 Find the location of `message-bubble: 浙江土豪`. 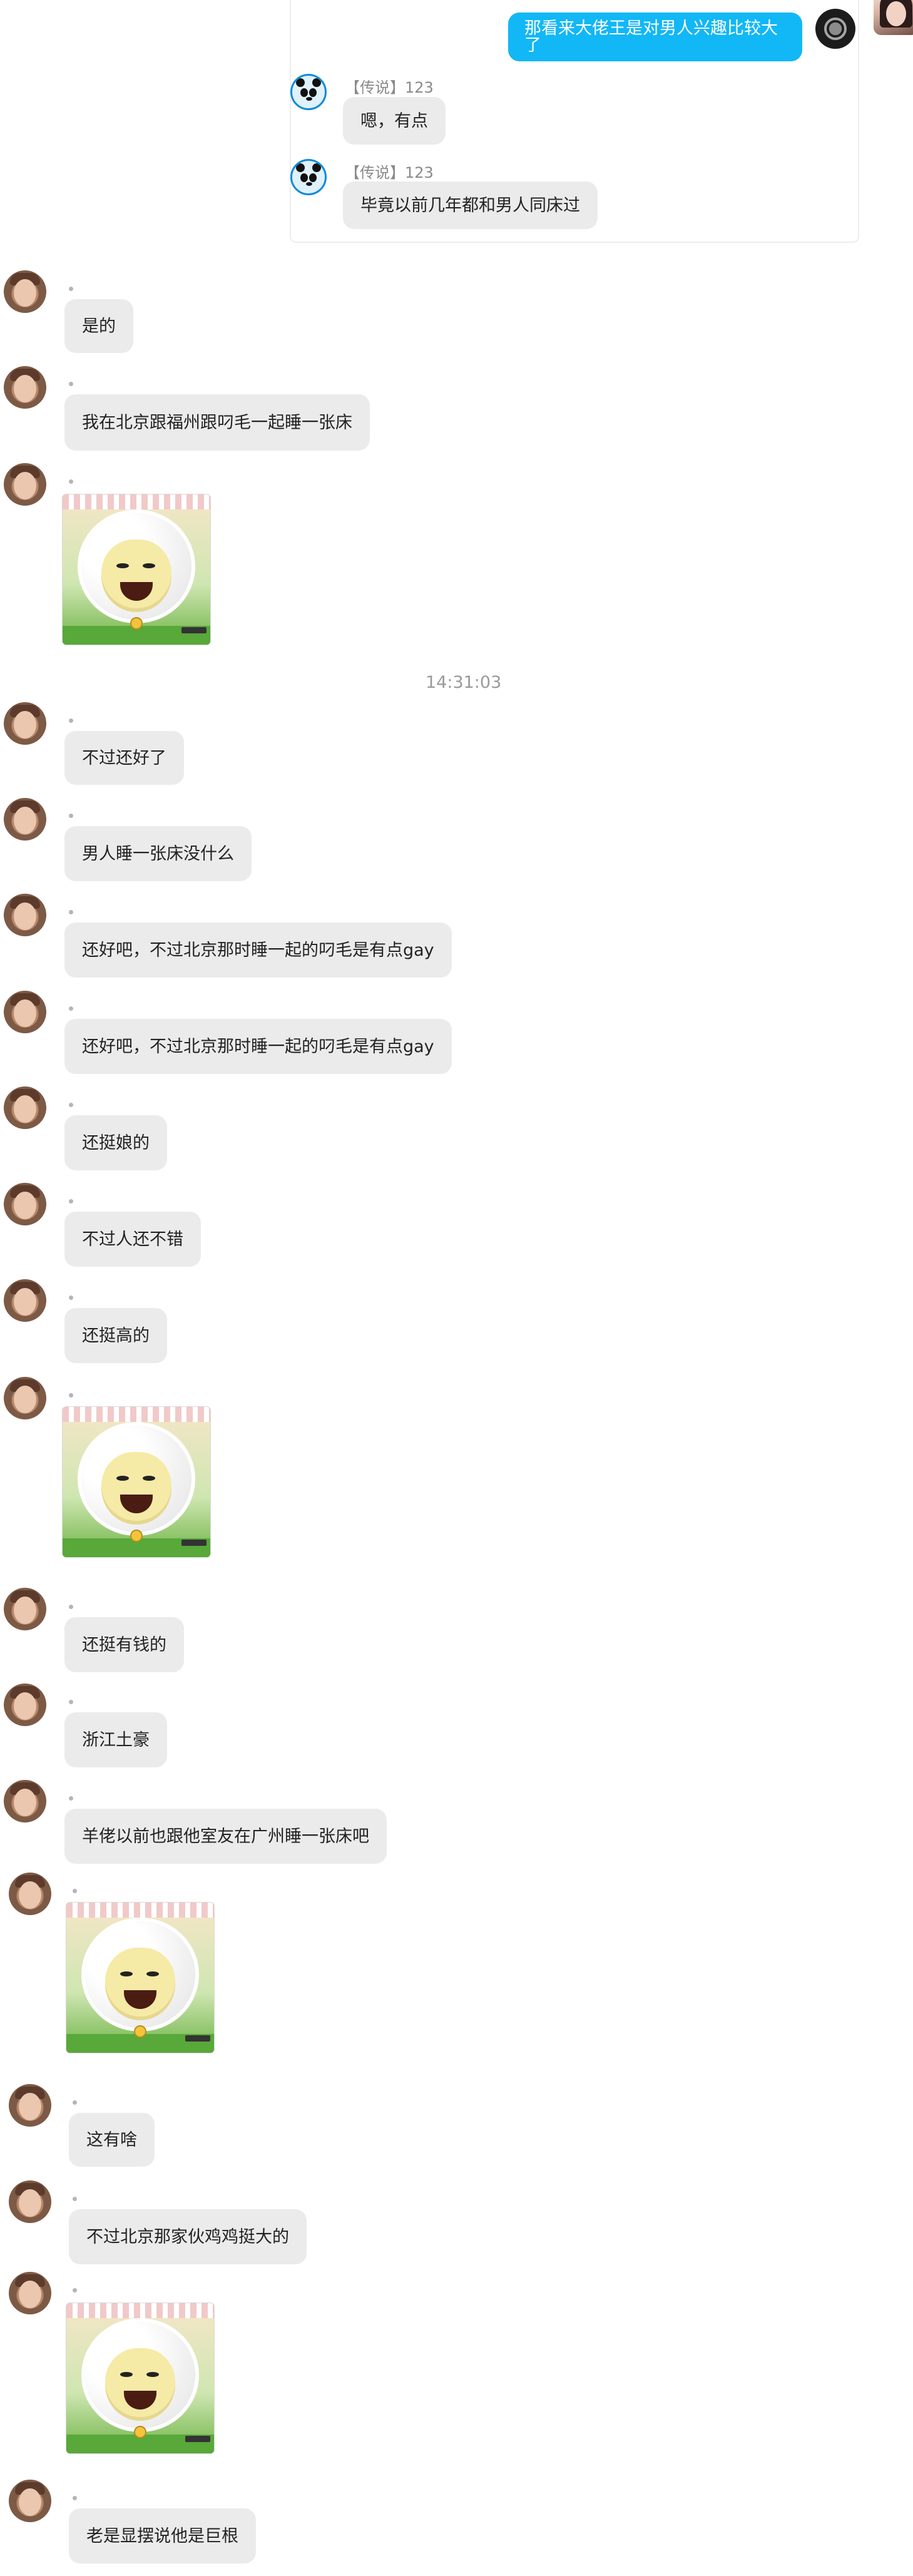

message-bubble: 浙江土豪 is located at coordinates (116, 1739).